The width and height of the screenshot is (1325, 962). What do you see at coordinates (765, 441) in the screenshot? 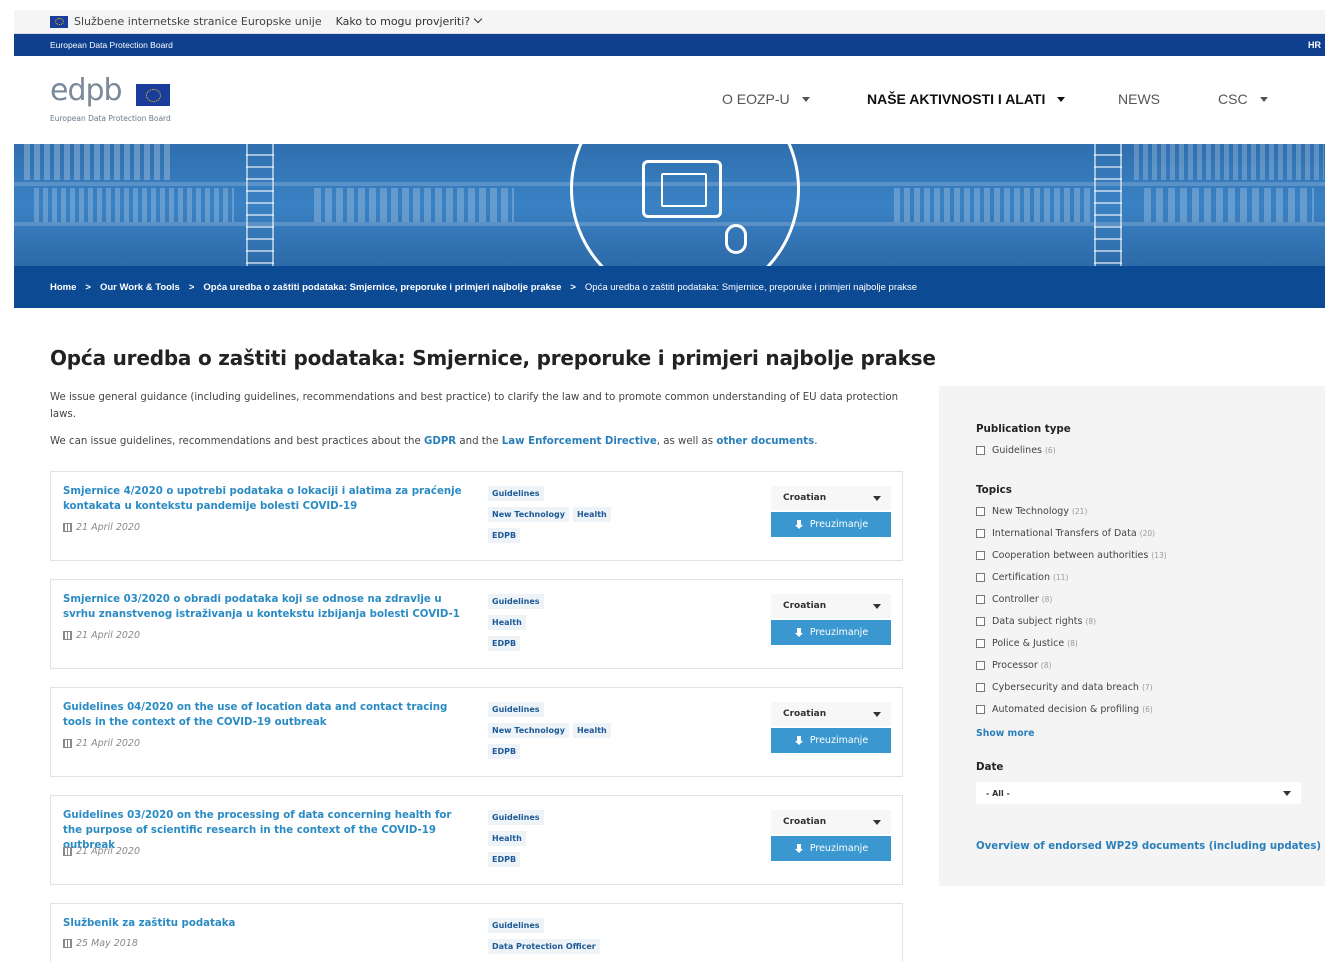
I see `other-documents-link: other documents` at bounding box center [765, 441].